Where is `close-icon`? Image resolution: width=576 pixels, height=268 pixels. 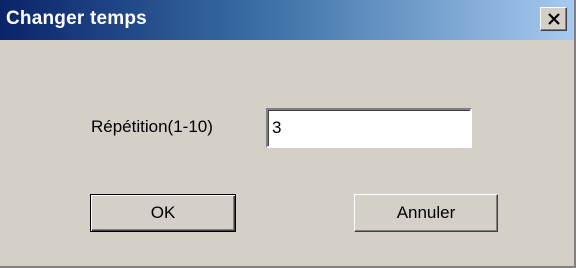
close-icon is located at coordinates (554, 19).